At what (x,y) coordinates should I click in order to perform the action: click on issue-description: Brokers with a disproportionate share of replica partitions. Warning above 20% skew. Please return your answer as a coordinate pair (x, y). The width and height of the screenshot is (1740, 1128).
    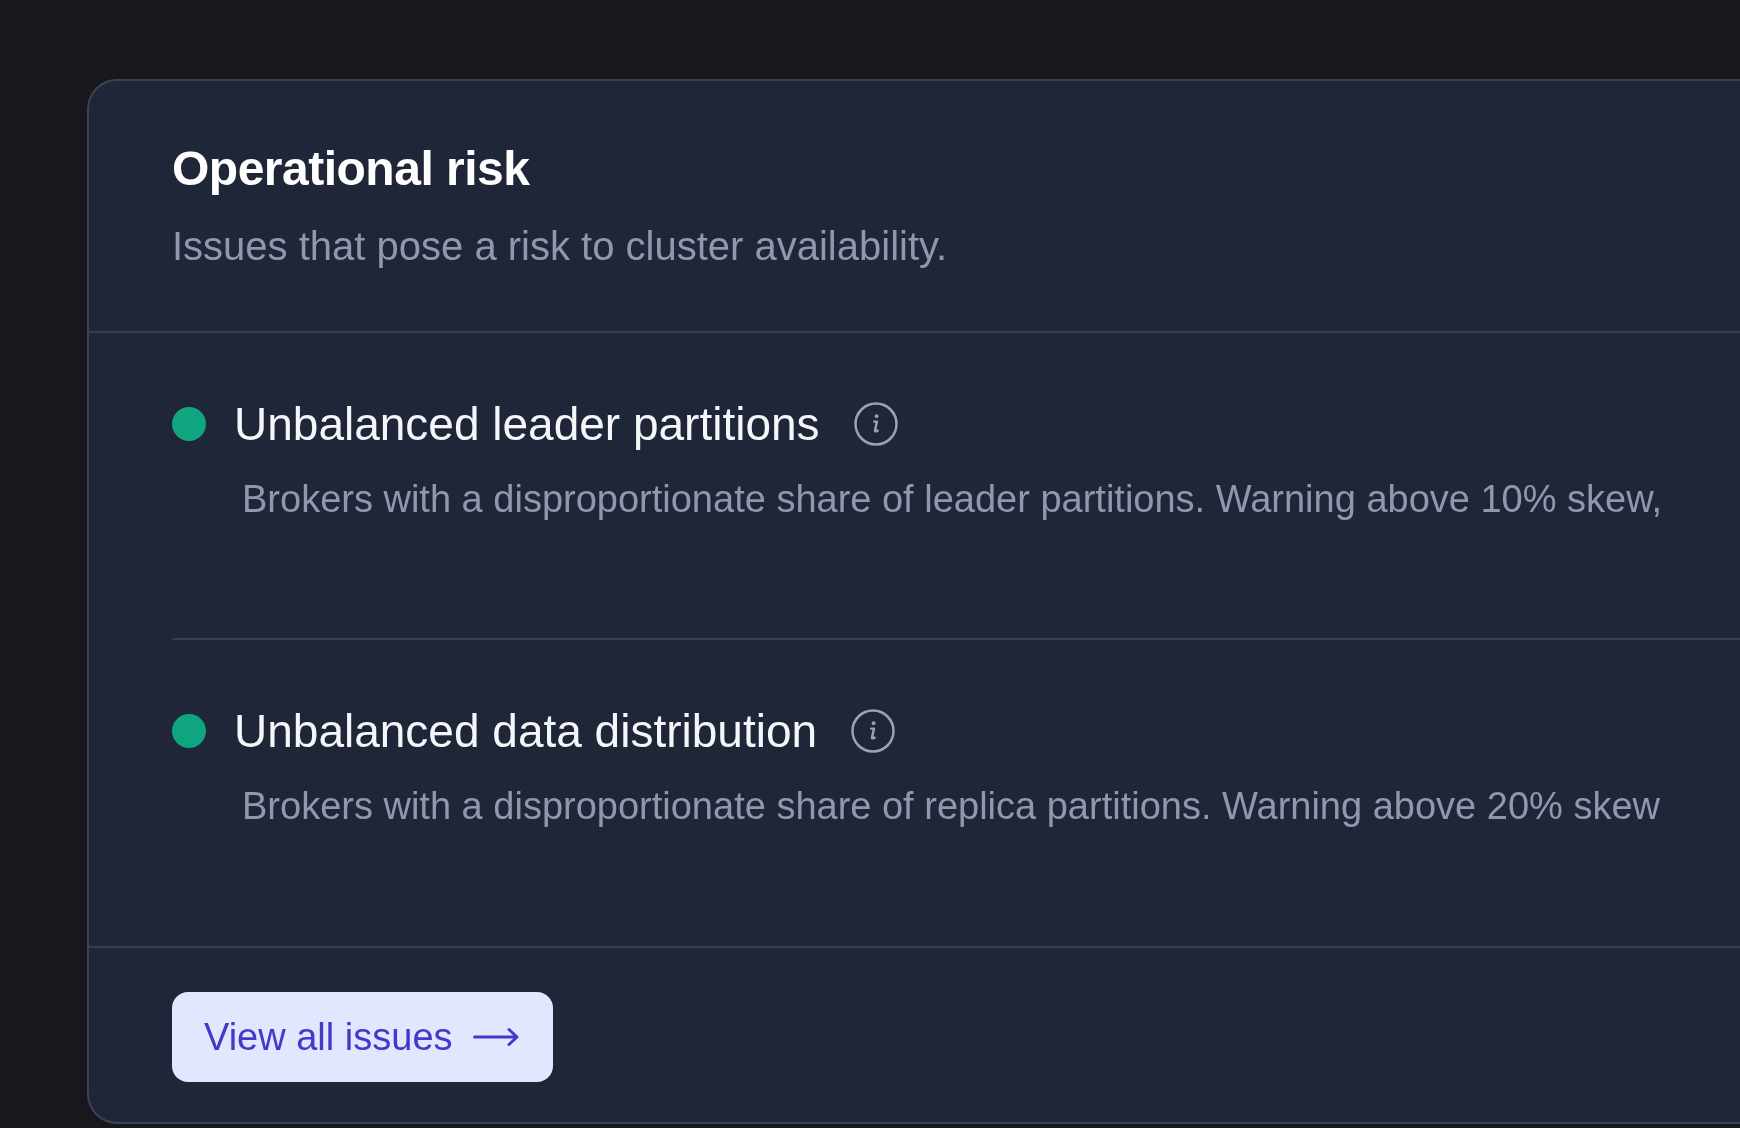
    Looking at the image, I should click on (951, 806).